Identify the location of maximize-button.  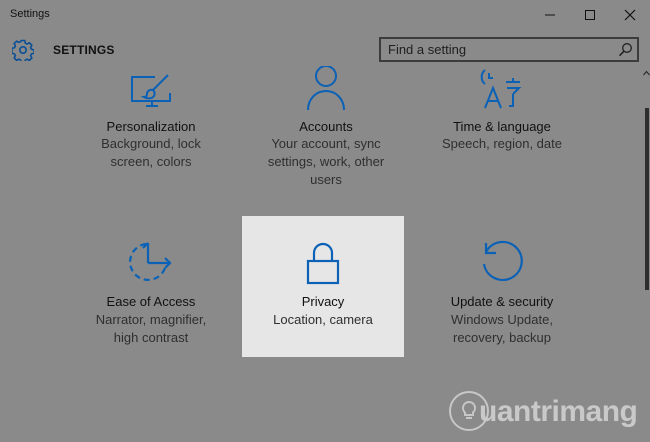
(590, 15).